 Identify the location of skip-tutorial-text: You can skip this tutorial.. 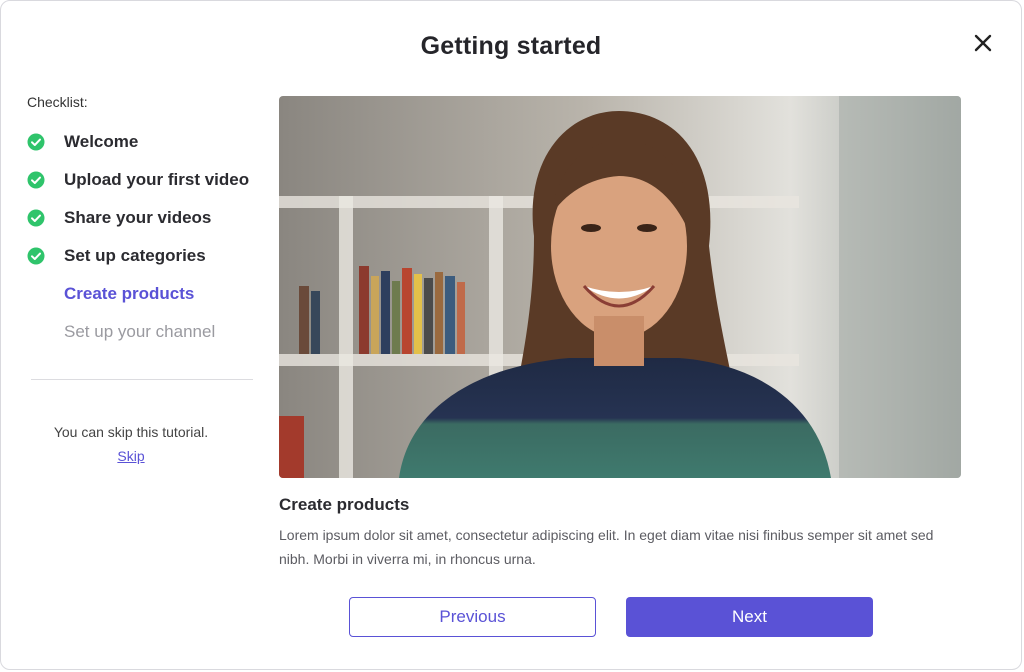
(131, 432).